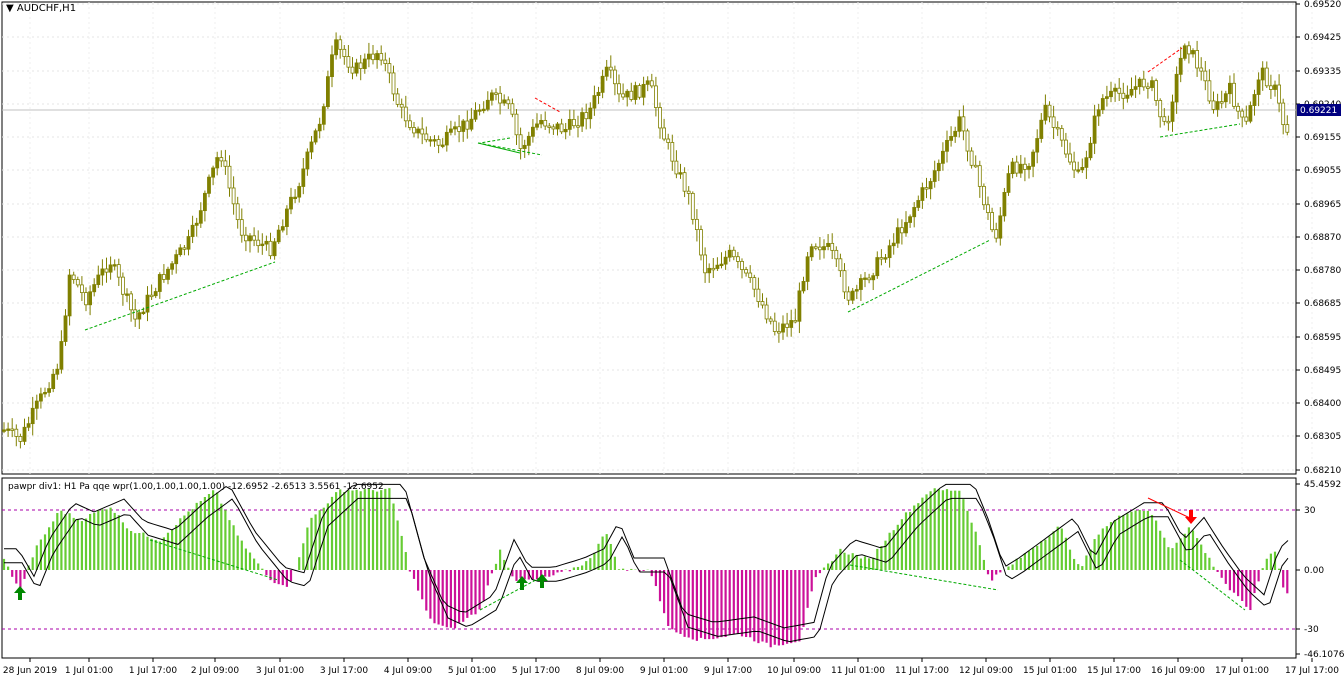 This screenshot has width=1344, height=686. What do you see at coordinates (1322, 371) in the screenshot?
I see `price-label: 0.68495` at bounding box center [1322, 371].